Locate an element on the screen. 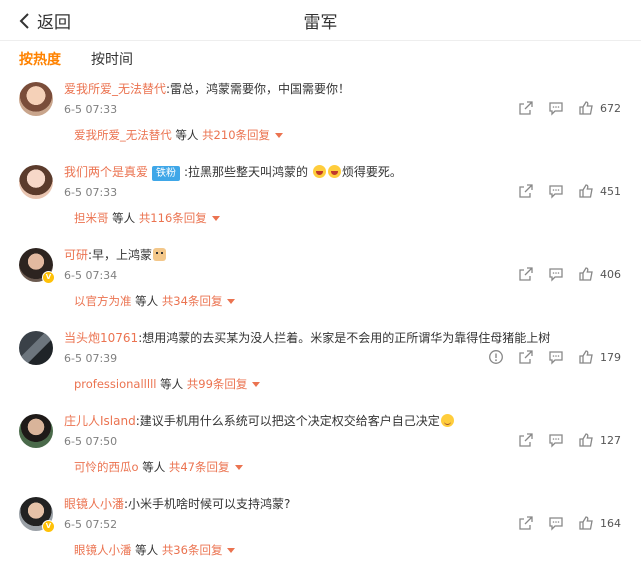 This screenshot has width=641, height=581. comment-text: :想用鸿蒙的去买某为没人拦着。米家是不会用的正所谓华为靠得住母猪能上树 is located at coordinates (344, 338).